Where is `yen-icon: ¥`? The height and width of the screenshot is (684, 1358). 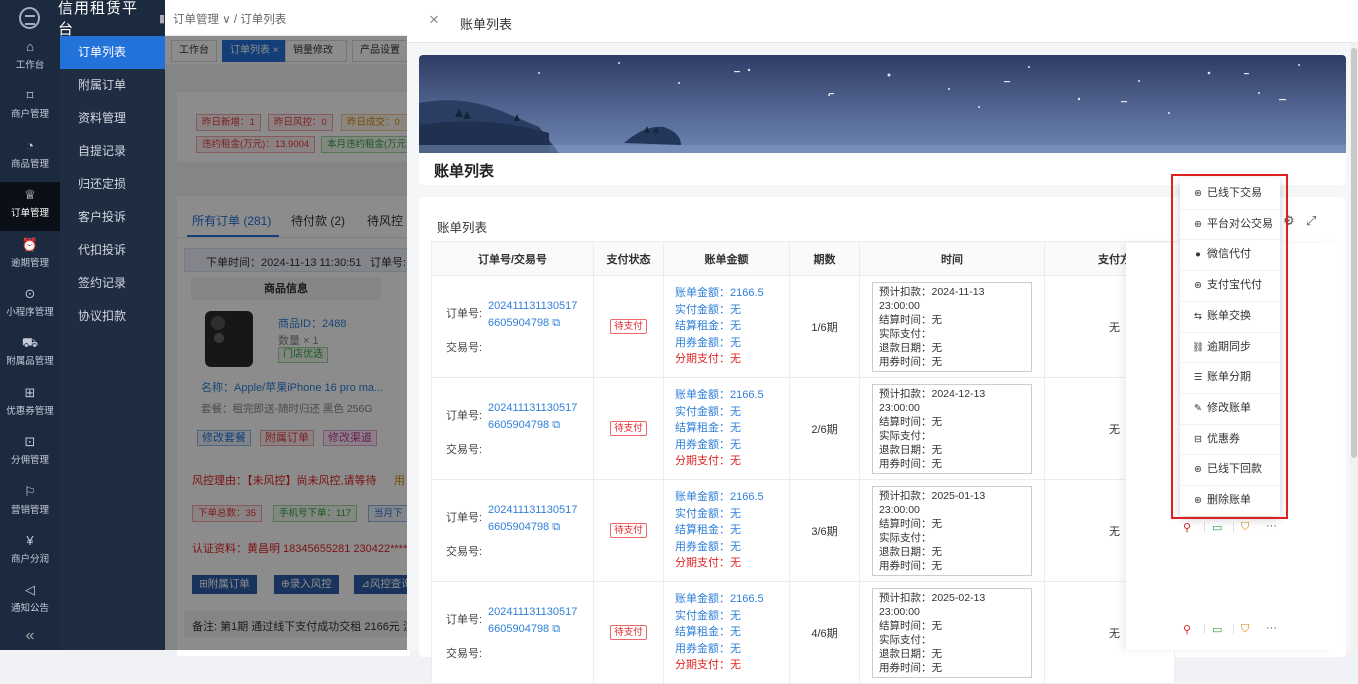
yen-icon: ¥ is located at coordinates (30, 540).